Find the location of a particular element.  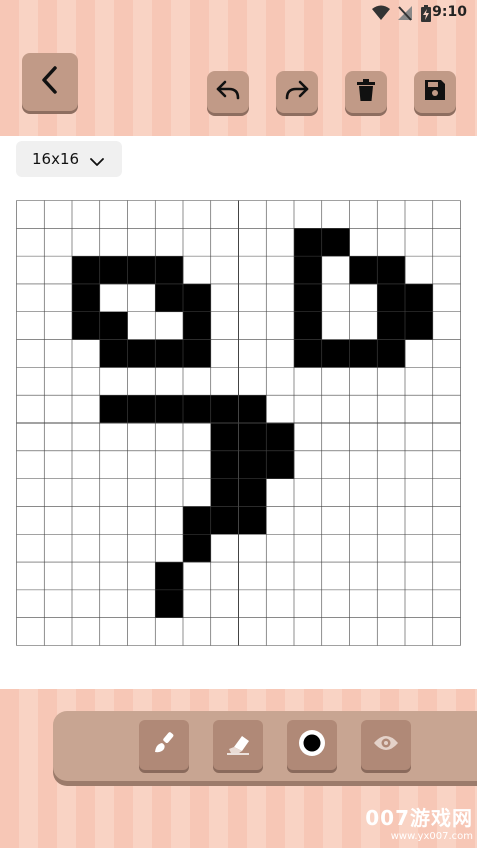

eraser-icon is located at coordinates (238, 745).